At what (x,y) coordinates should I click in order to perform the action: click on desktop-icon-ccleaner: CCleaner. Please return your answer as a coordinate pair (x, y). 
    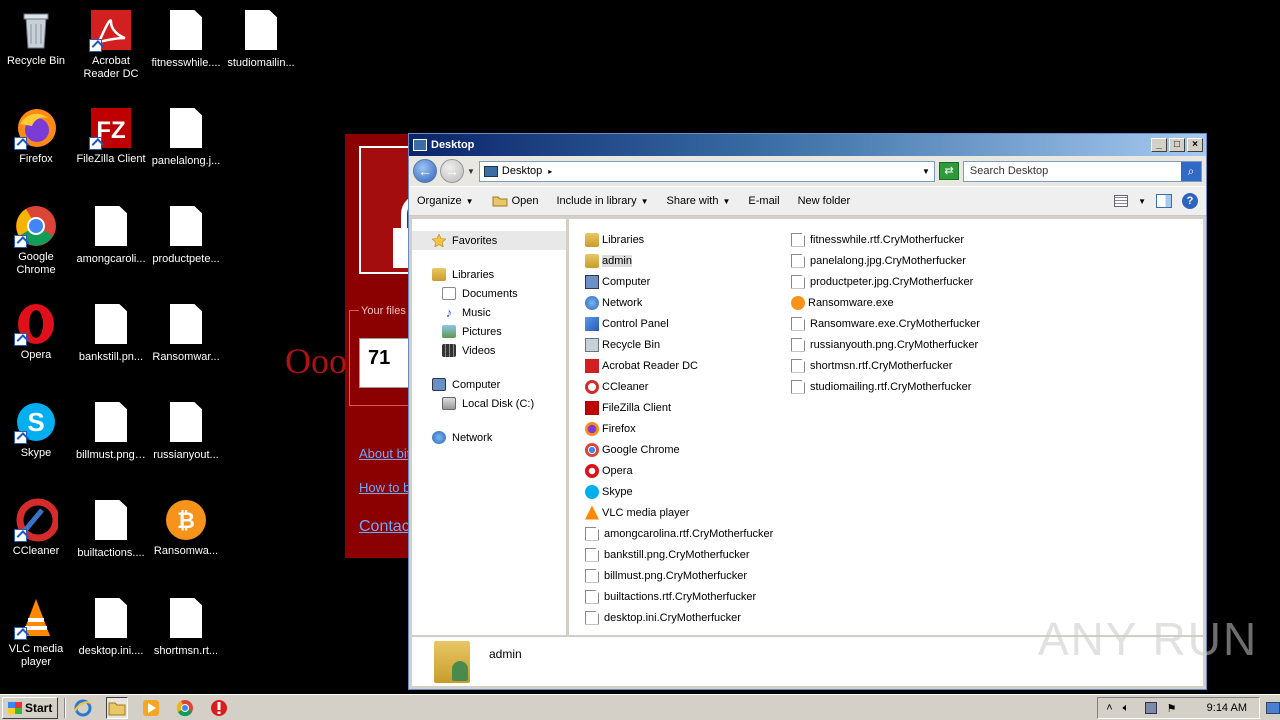
    Looking at the image, I should click on (36, 528).